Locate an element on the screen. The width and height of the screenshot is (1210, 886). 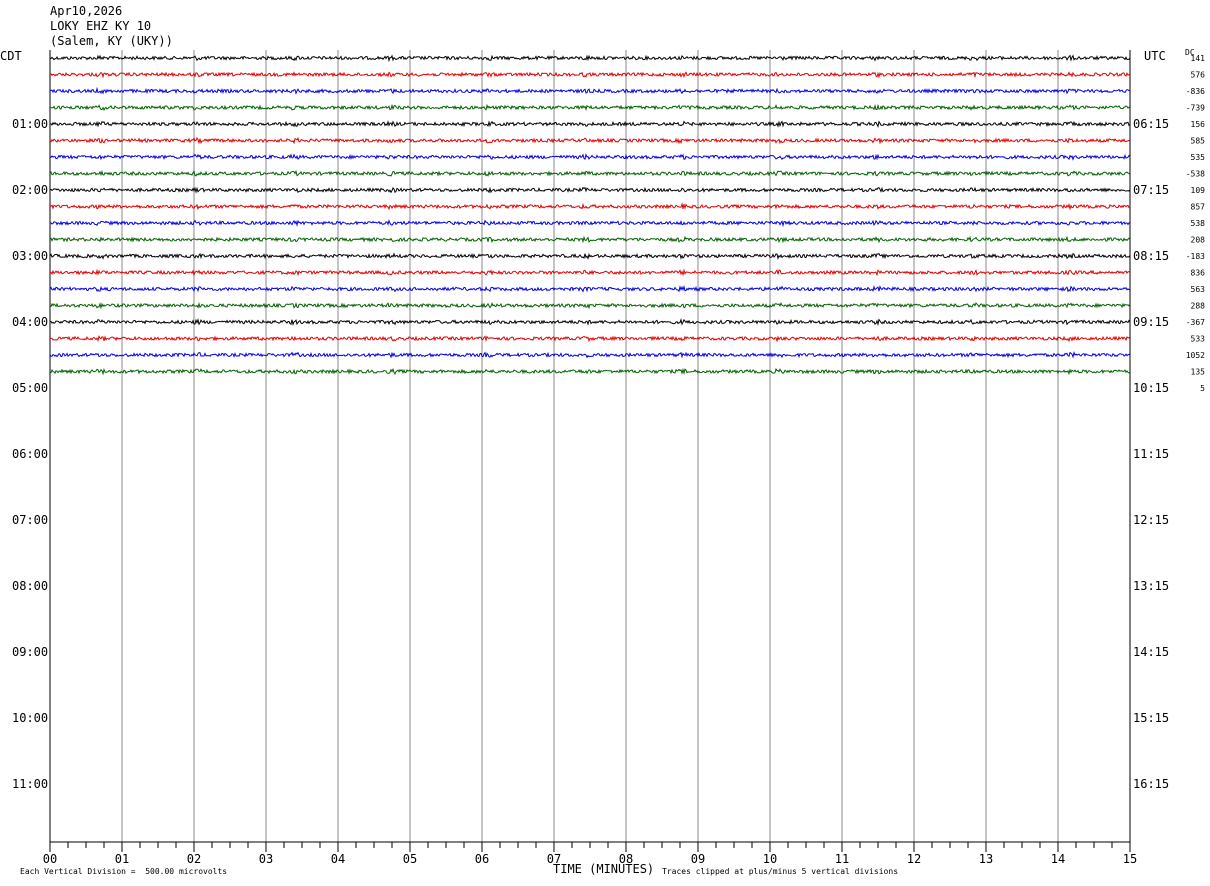
left-hour-label: 06:00 is located at coordinates (30, 454).